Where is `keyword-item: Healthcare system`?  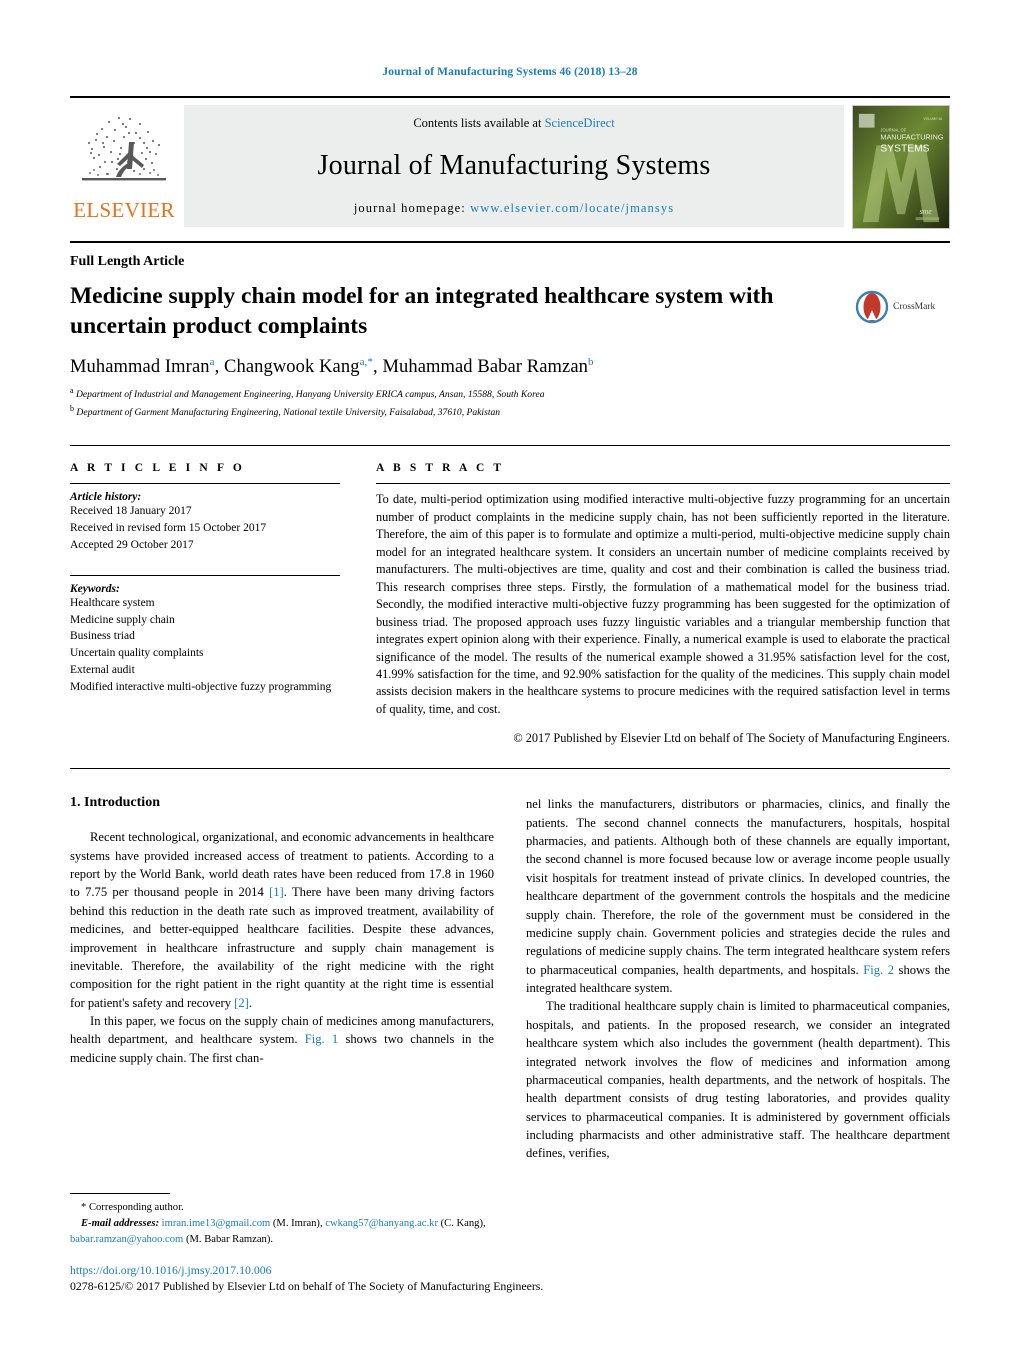
keyword-item: Healthcare system is located at coordinates (112, 602).